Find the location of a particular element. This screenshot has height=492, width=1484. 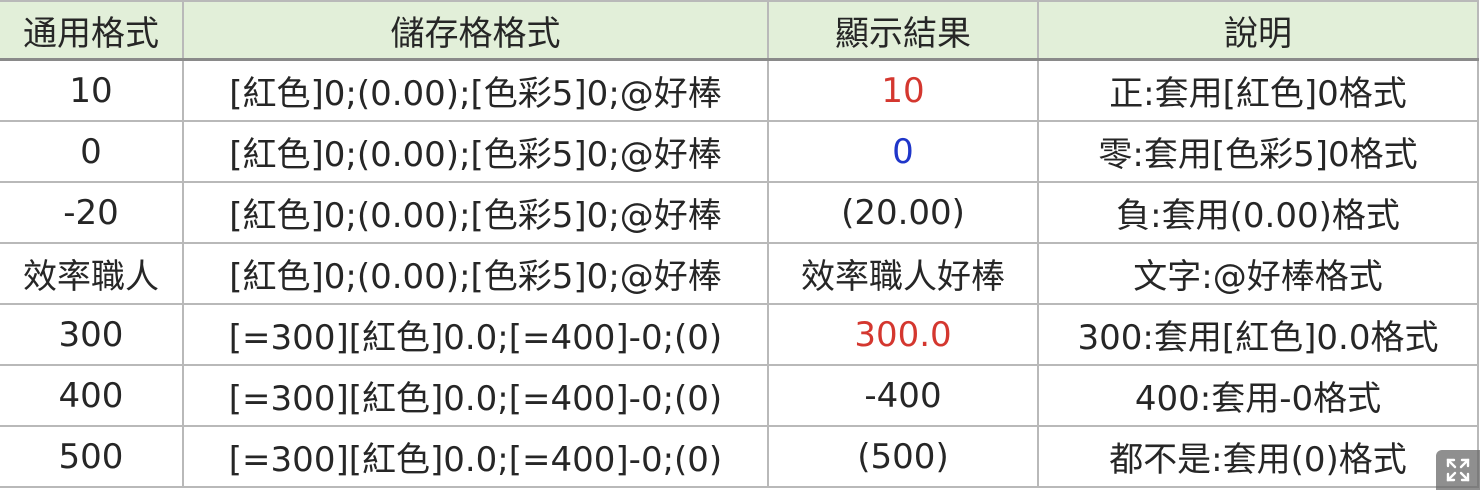

cell-description: 負:套用(0.00)格式 is located at coordinates (1258, 212).